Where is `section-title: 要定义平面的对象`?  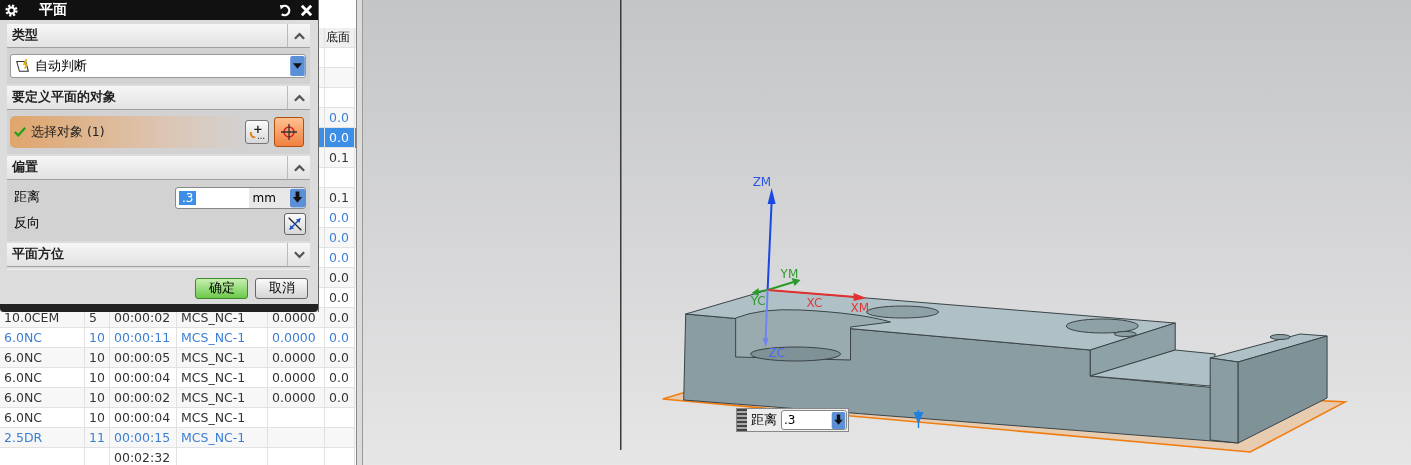 section-title: 要定义平面的对象 is located at coordinates (64, 97).